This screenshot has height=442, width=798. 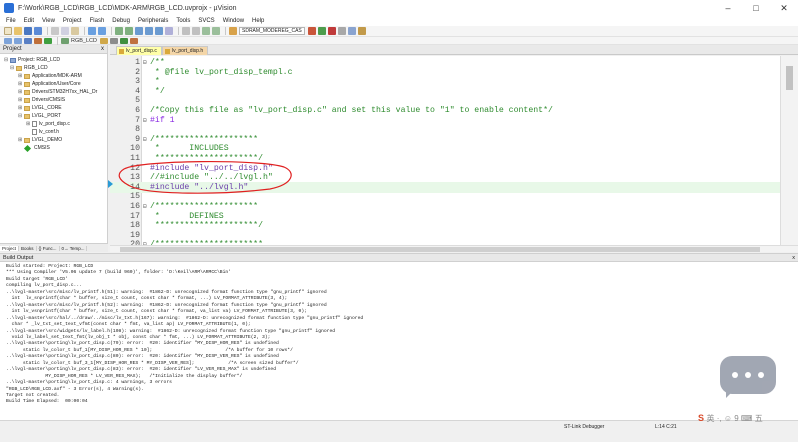 What do you see at coordinates (139, 50) in the screenshot?
I see `tab-lv-port-disp-c: lv_port_disp.c` at bounding box center [139, 50].